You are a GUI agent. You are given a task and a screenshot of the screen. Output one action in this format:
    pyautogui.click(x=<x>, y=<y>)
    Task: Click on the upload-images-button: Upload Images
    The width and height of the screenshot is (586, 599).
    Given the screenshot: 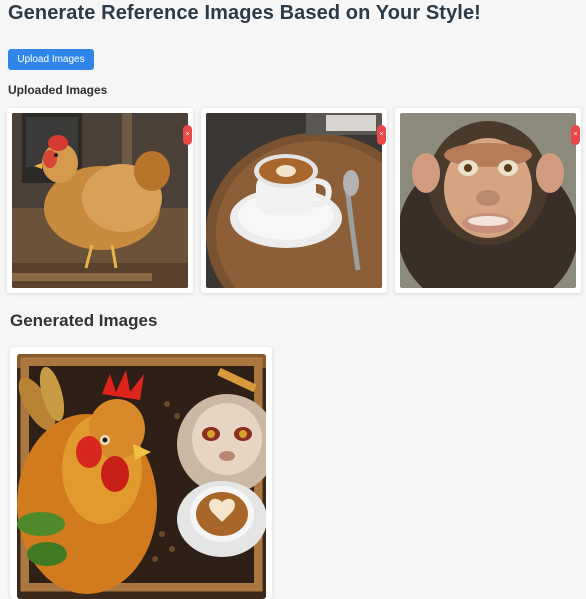 What is the action you would take?
    pyautogui.click(x=51, y=59)
    